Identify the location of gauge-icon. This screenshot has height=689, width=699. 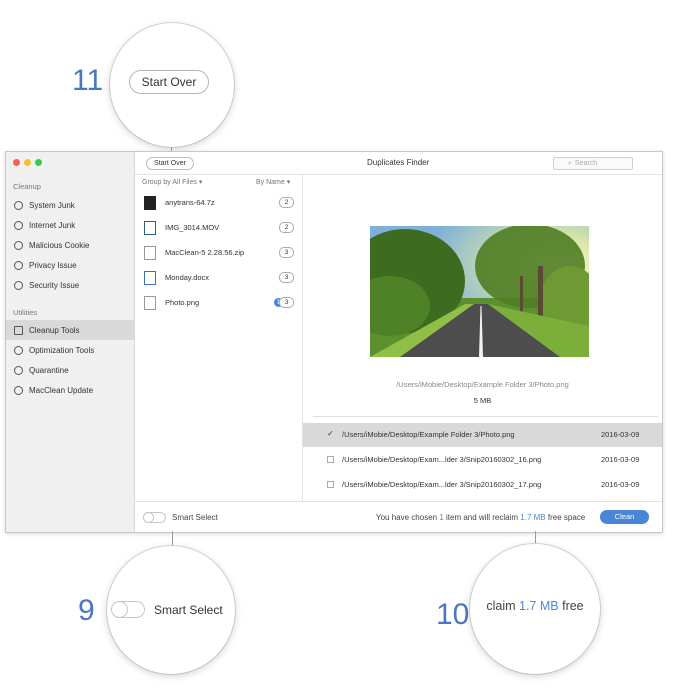
(18, 350).